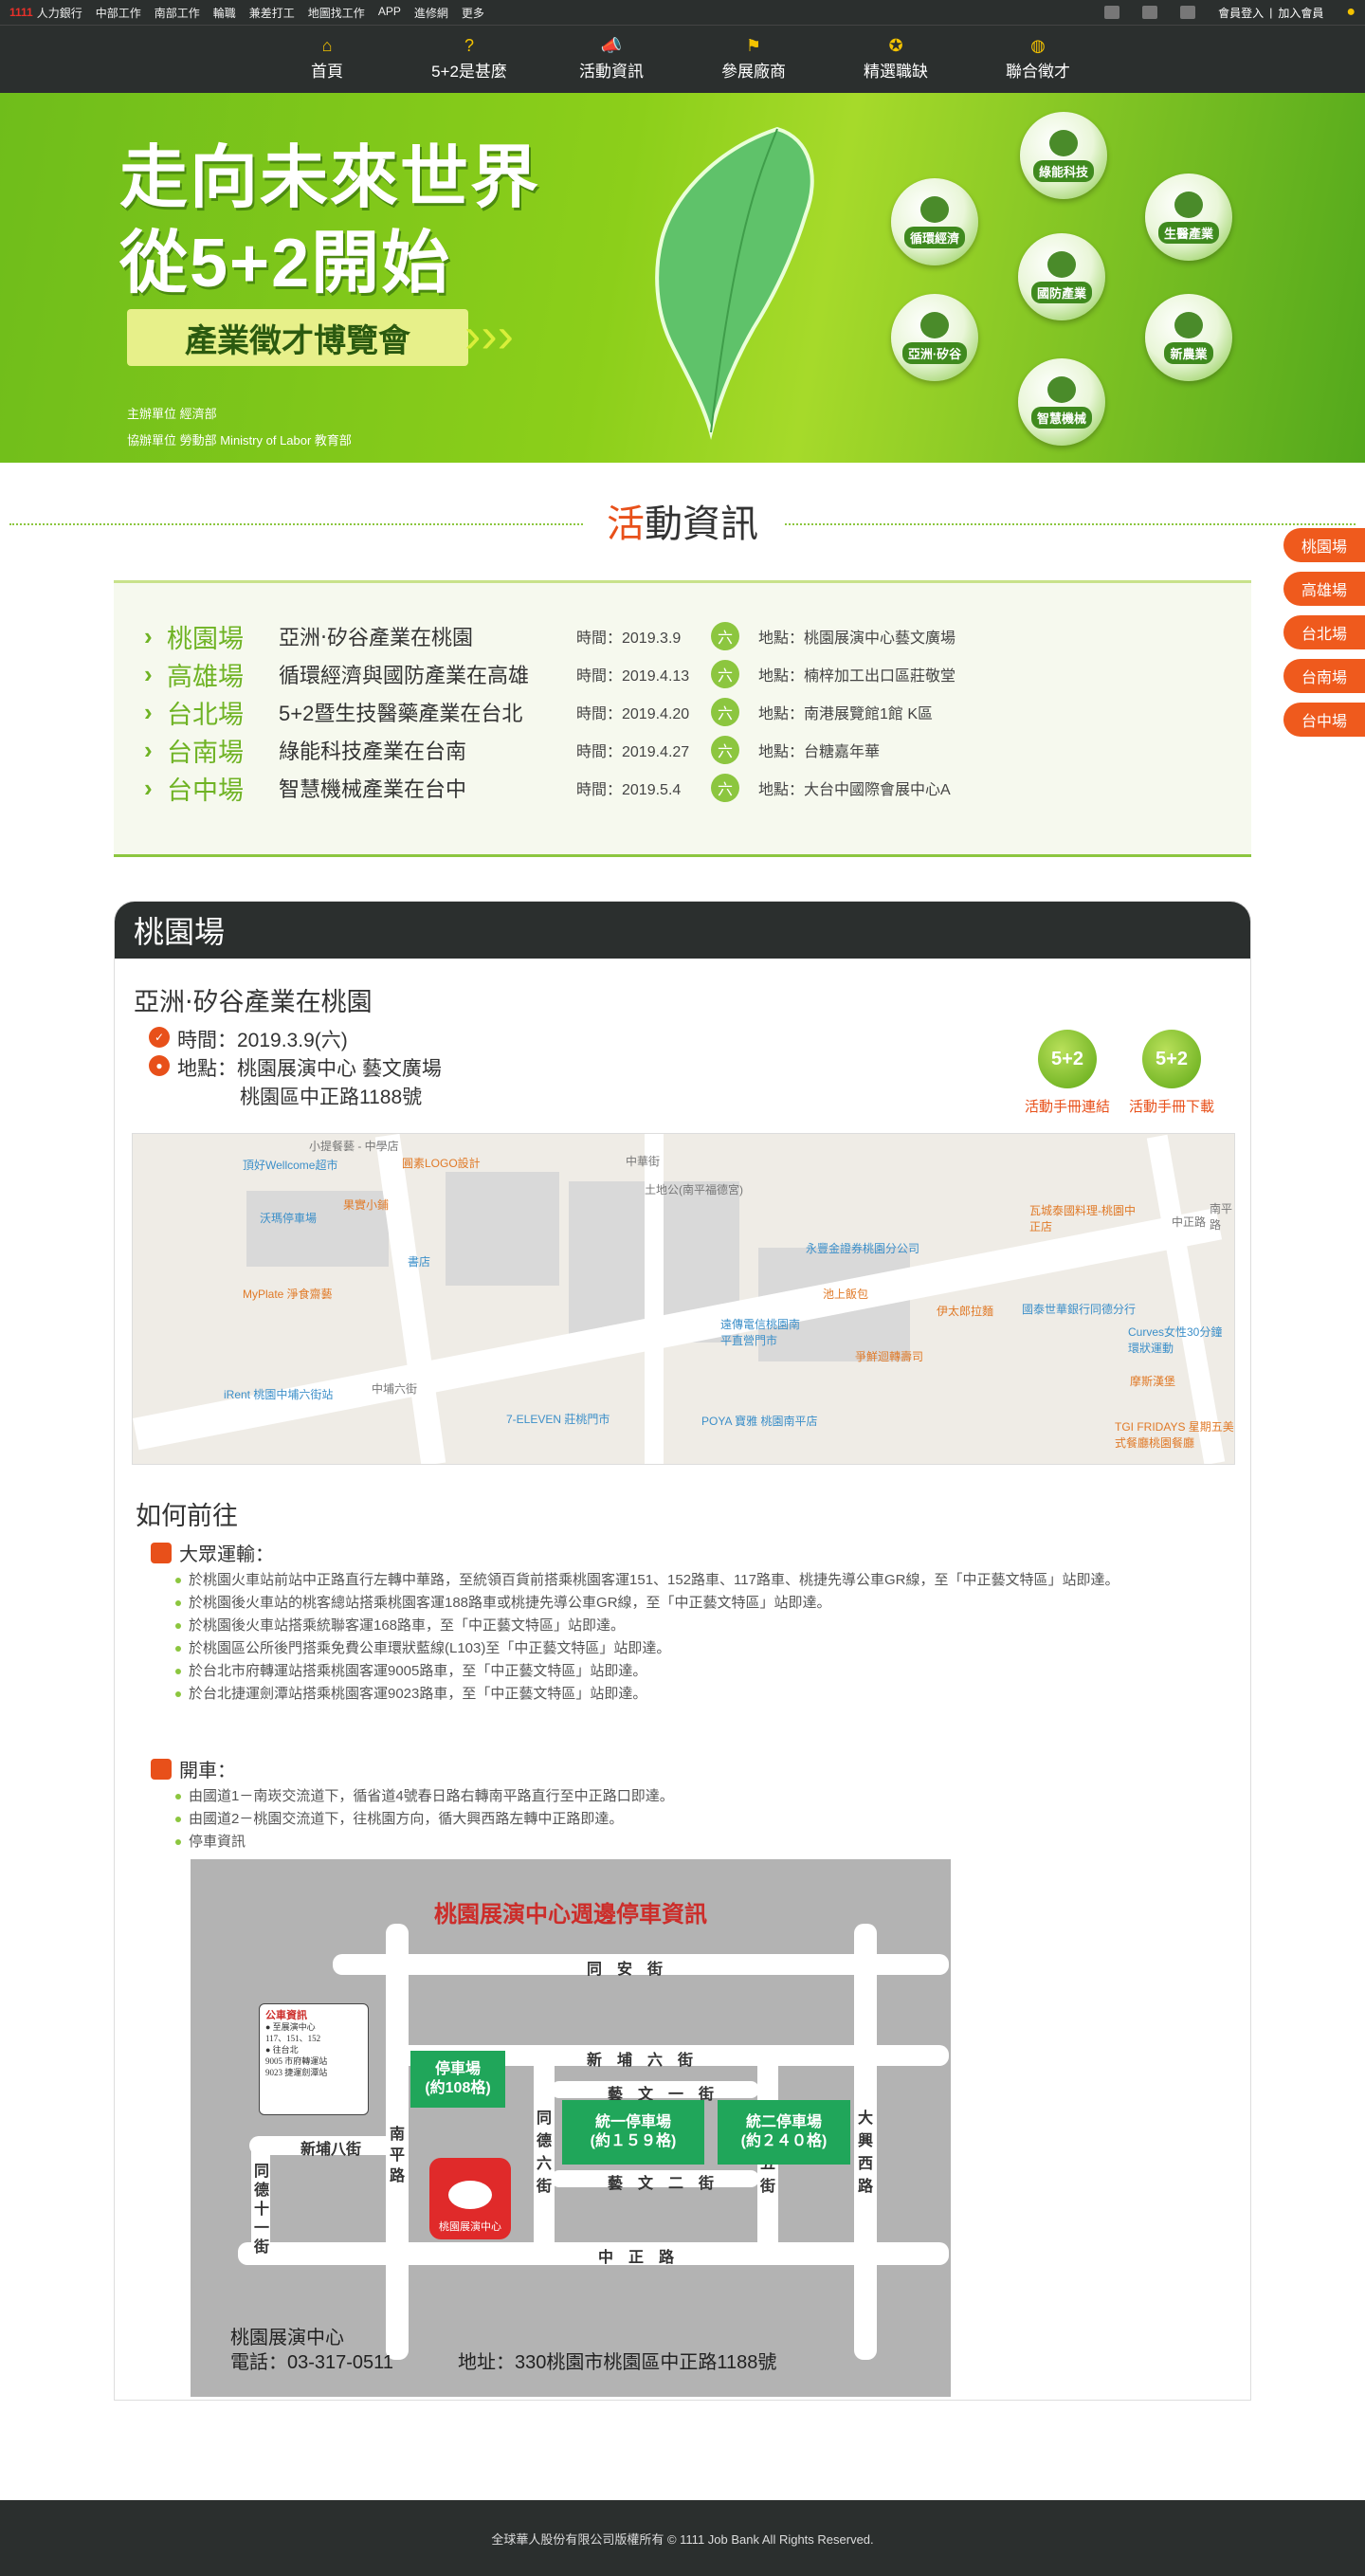 Image resolution: width=1365 pixels, height=2576 pixels. I want to click on map-label: 遠傳電信桃園南平直營門市, so click(760, 1332).